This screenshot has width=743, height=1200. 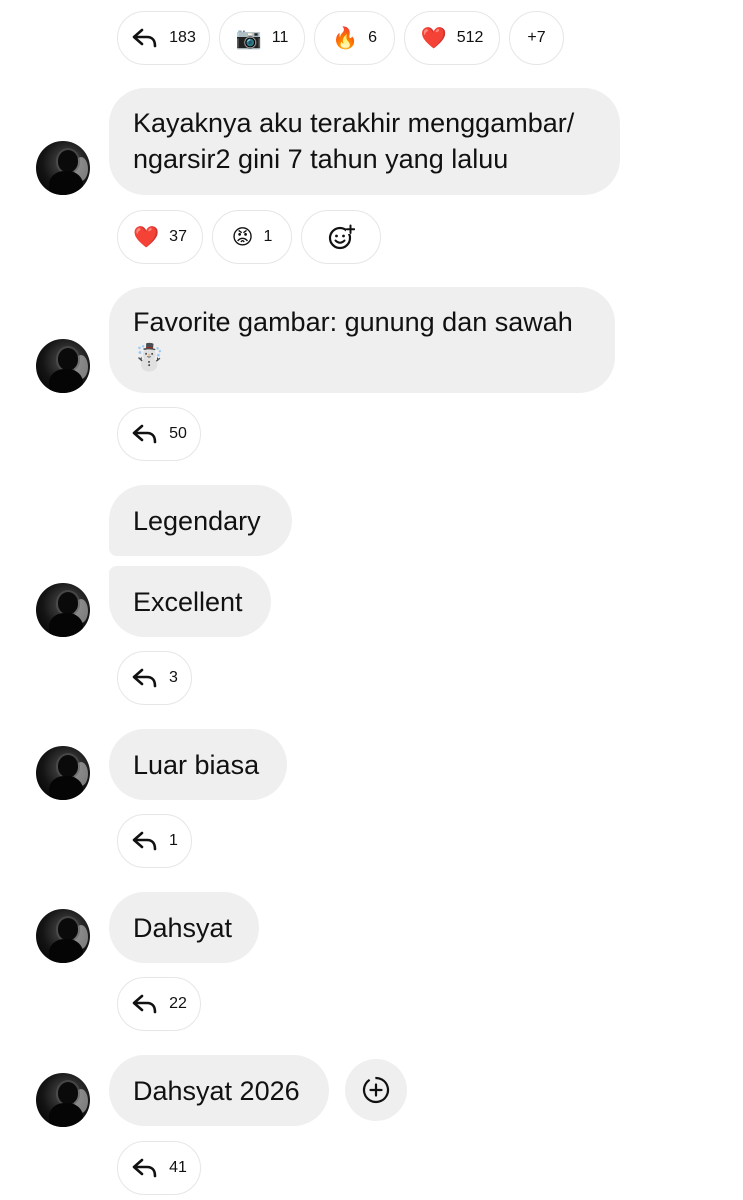 What do you see at coordinates (354, 123) in the screenshot?
I see `message-text-line: Kayaknya aku terakhir menggambar/` at bounding box center [354, 123].